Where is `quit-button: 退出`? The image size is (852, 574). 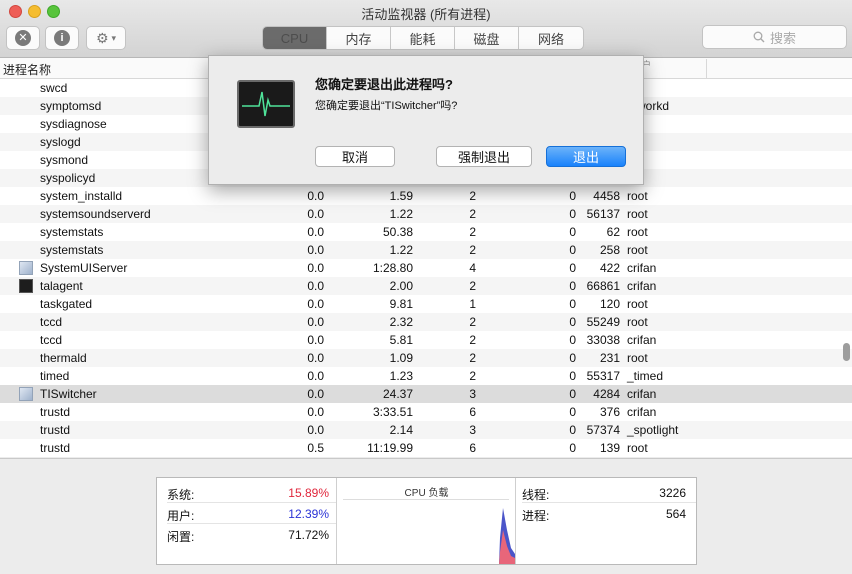 quit-button: 退出 is located at coordinates (586, 156).